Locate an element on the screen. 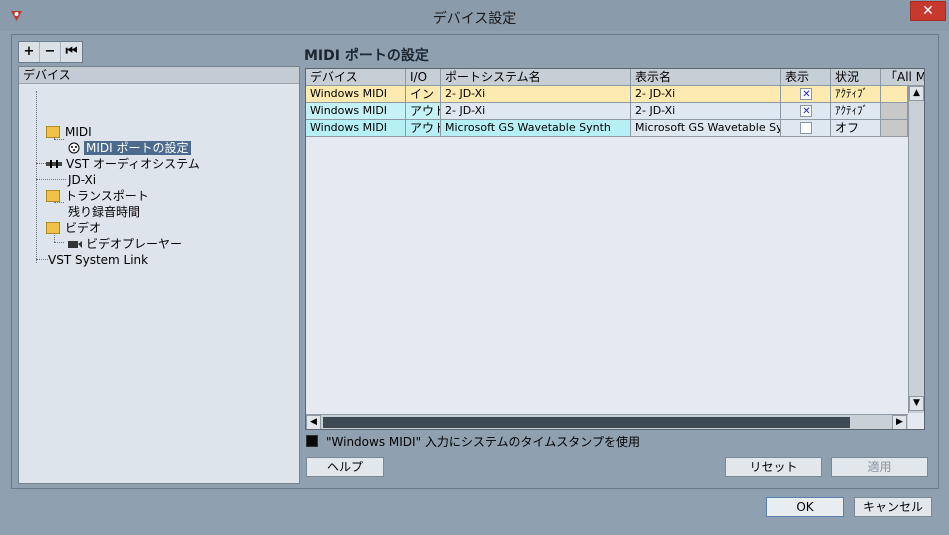  apply-button: 適用 is located at coordinates (879, 467).